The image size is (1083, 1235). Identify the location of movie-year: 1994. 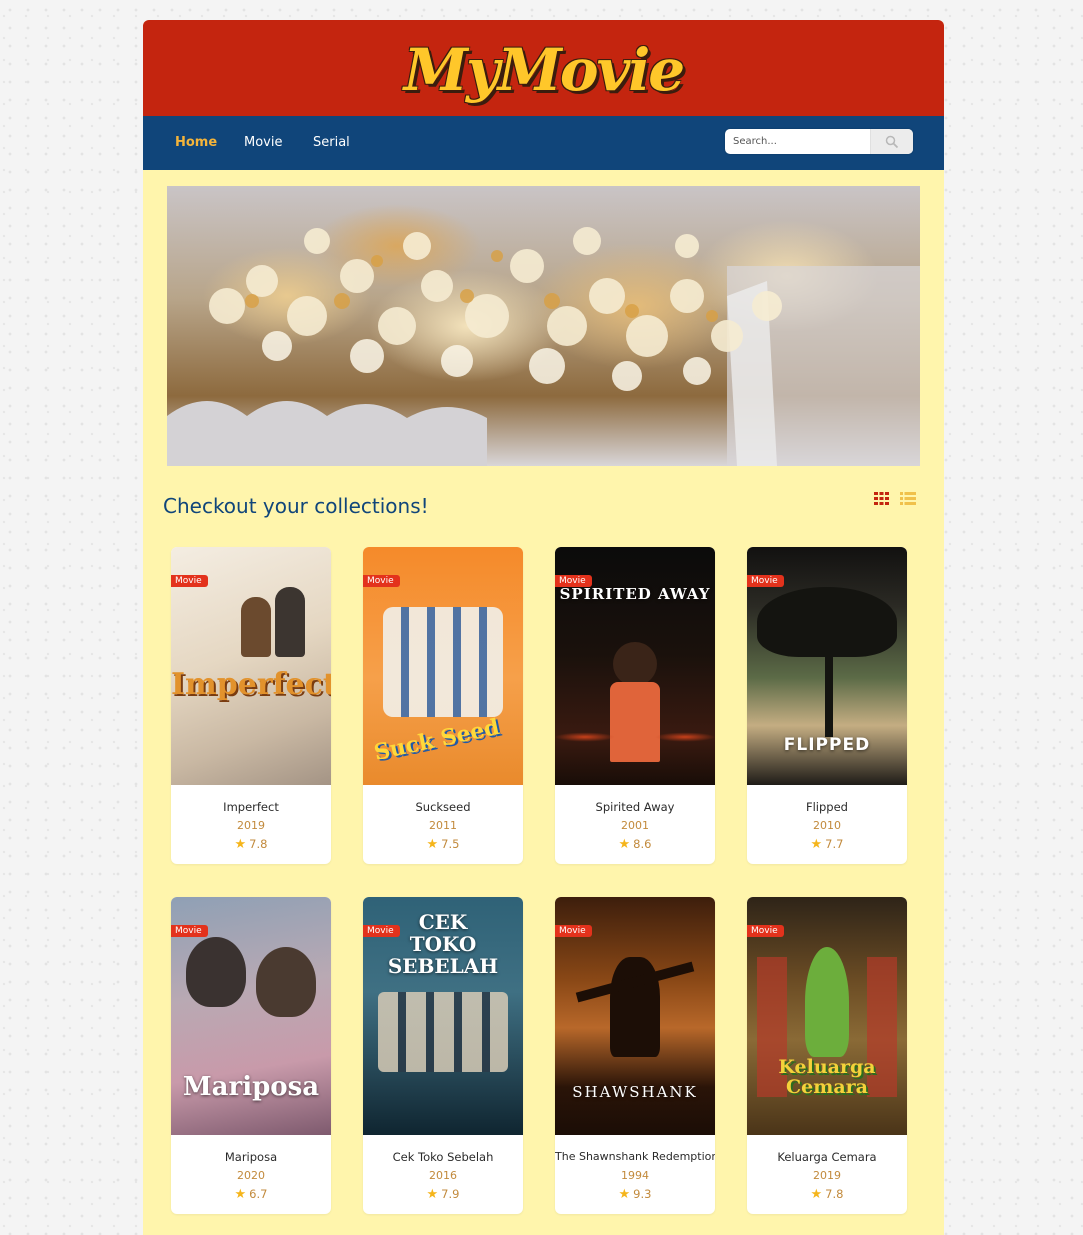
(635, 1175).